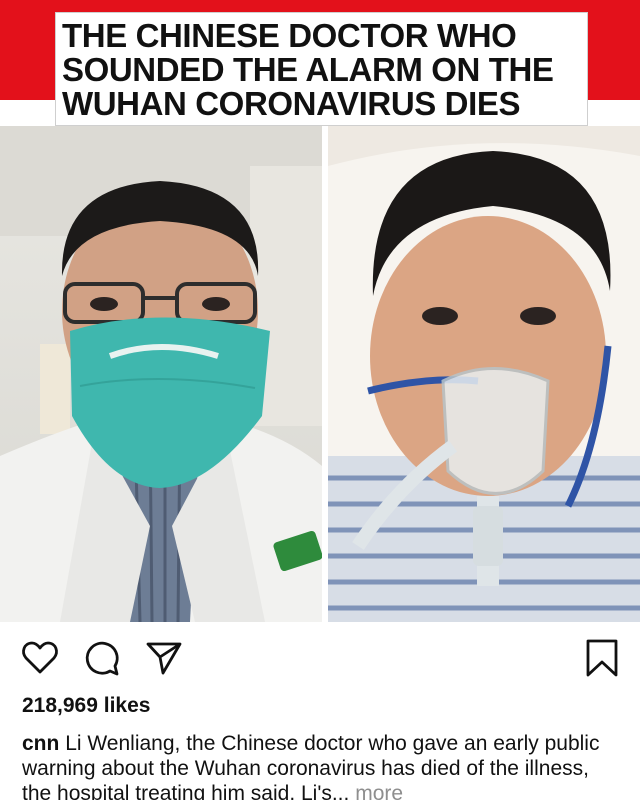 The width and height of the screenshot is (640, 800). Describe the element at coordinates (40, 658) in the screenshot. I see `heart-icon` at that location.